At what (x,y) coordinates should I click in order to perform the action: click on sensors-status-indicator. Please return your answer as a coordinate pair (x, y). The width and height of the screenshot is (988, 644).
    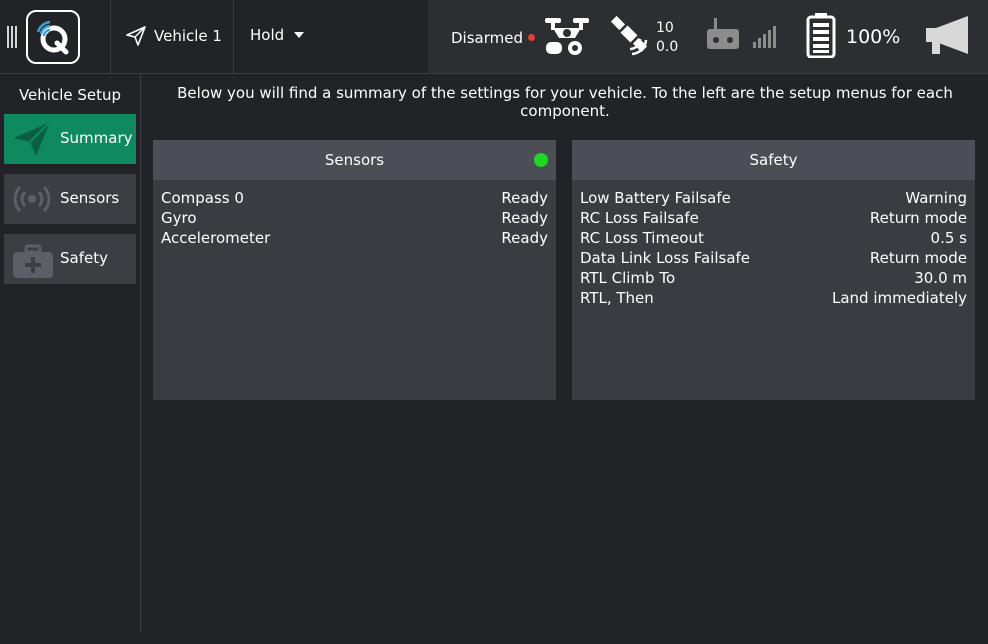
    Looking at the image, I should click on (541, 160).